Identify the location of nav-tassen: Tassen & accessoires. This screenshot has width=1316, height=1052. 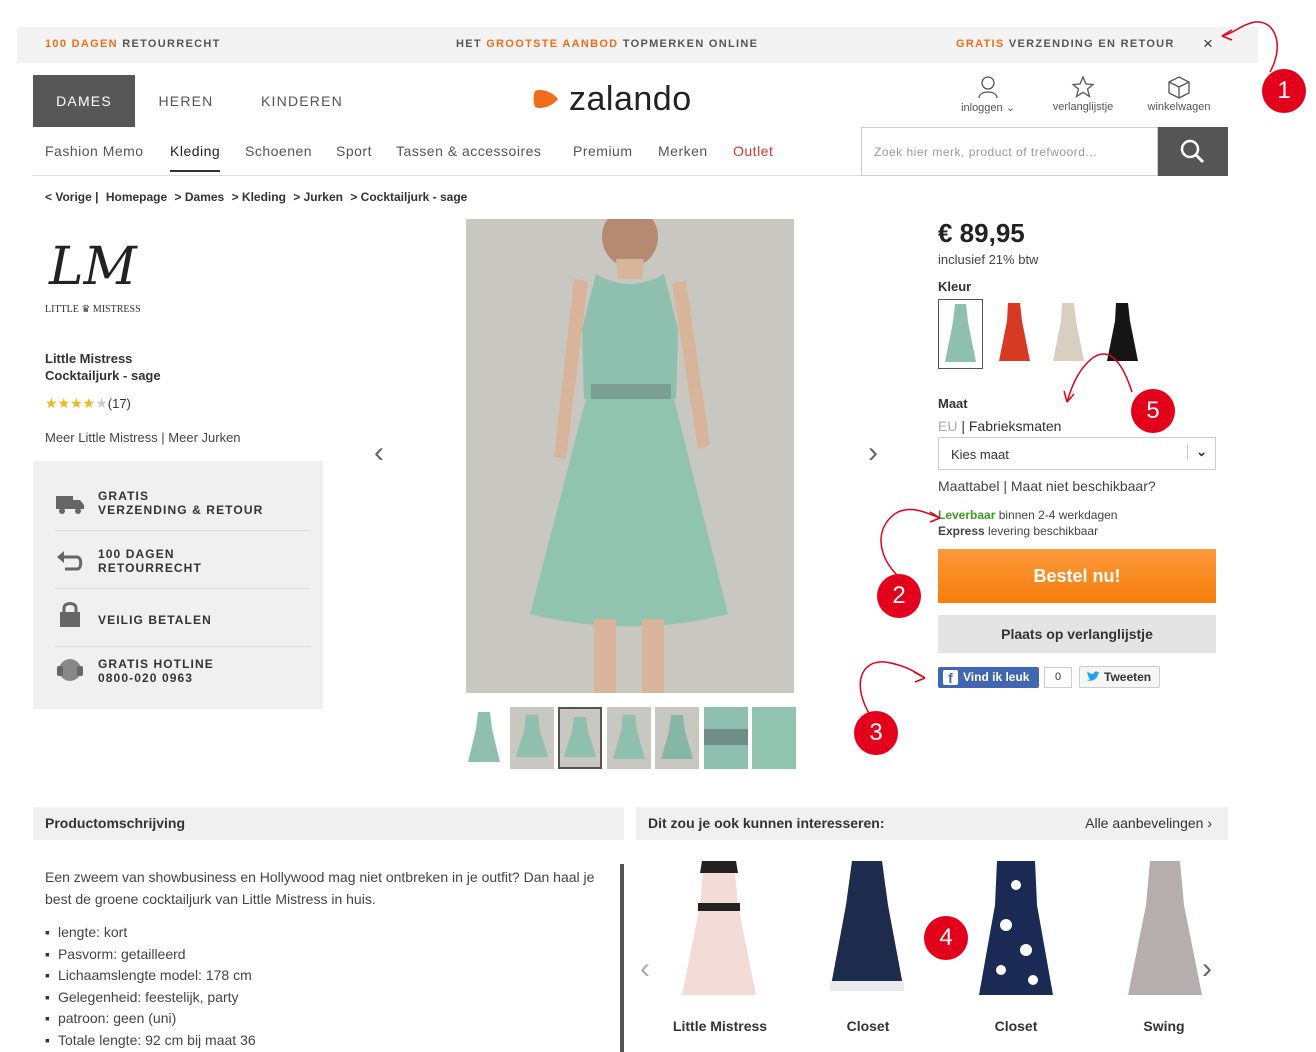
(468, 151).